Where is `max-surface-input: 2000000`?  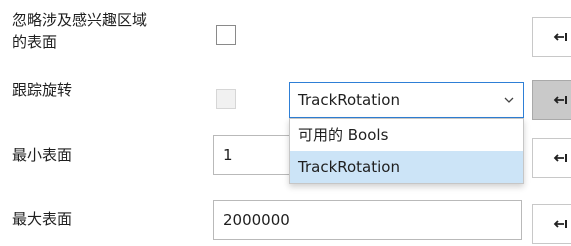
max-surface-input: 2000000 is located at coordinates (367, 220).